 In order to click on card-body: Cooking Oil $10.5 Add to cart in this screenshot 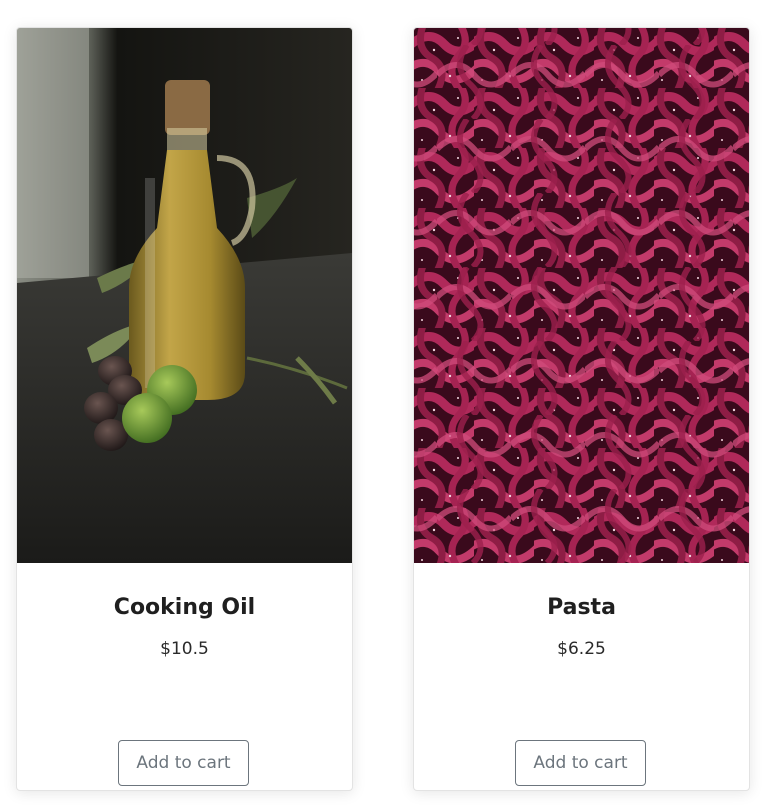, I will do `click(184, 676)`.